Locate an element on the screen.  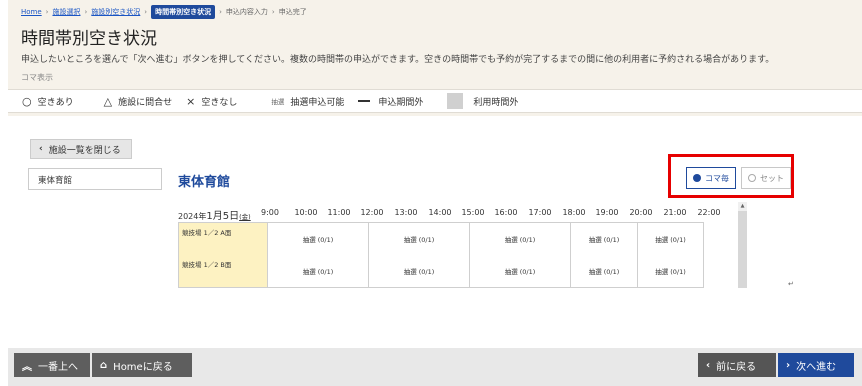
timetable-date: 2024年1月5日(金) is located at coordinates (214, 214).